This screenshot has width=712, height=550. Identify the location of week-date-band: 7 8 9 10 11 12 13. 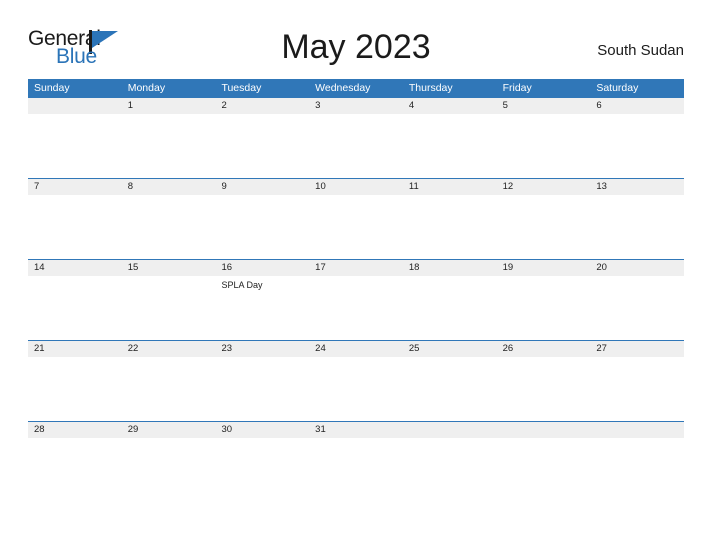
(356, 186).